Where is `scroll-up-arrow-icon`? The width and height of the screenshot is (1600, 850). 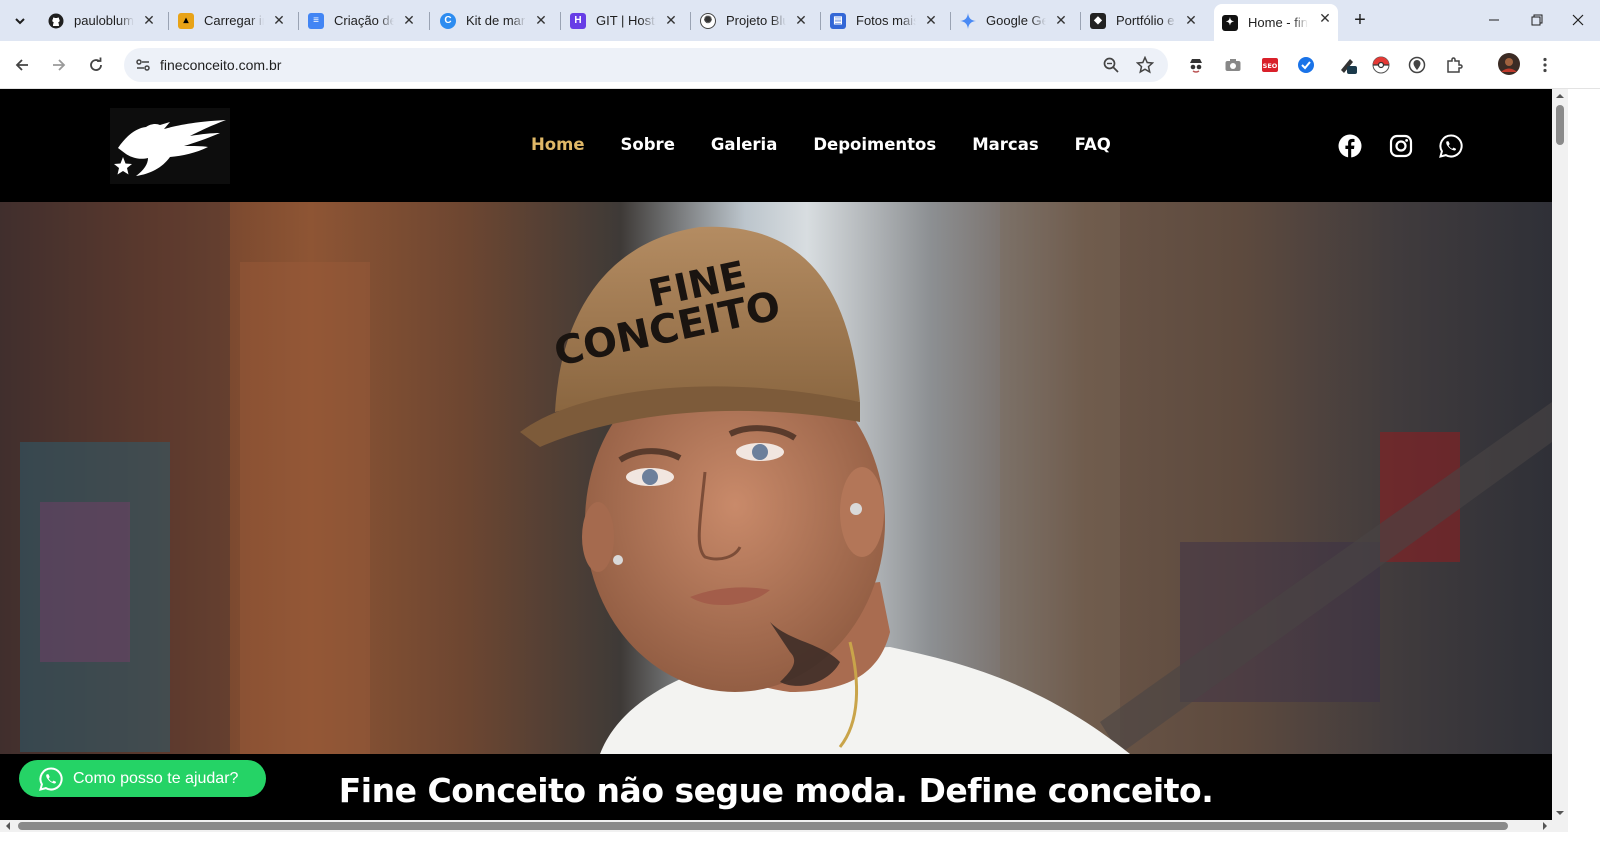
scroll-up-arrow-icon is located at coordinates (1560, 96).